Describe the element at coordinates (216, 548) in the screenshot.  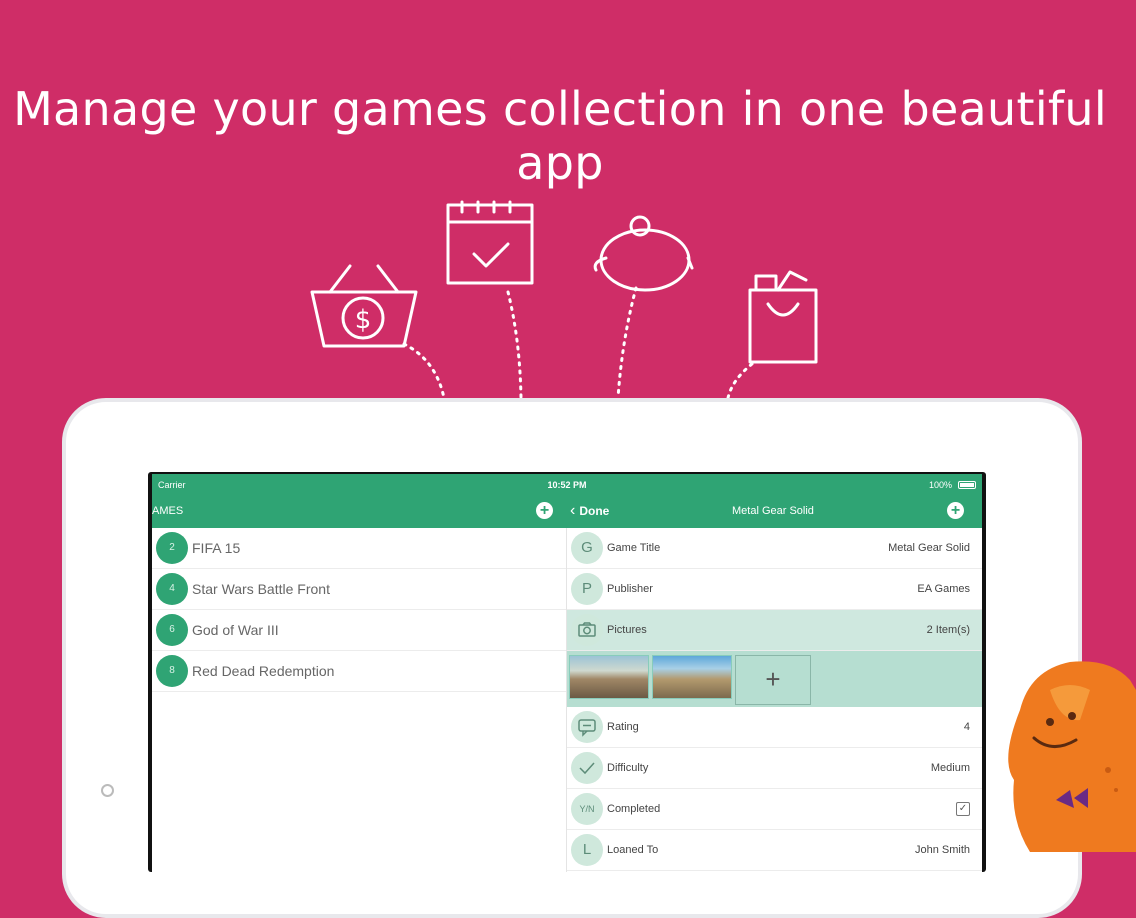
I see `game-name: FIFA 15` at that location.